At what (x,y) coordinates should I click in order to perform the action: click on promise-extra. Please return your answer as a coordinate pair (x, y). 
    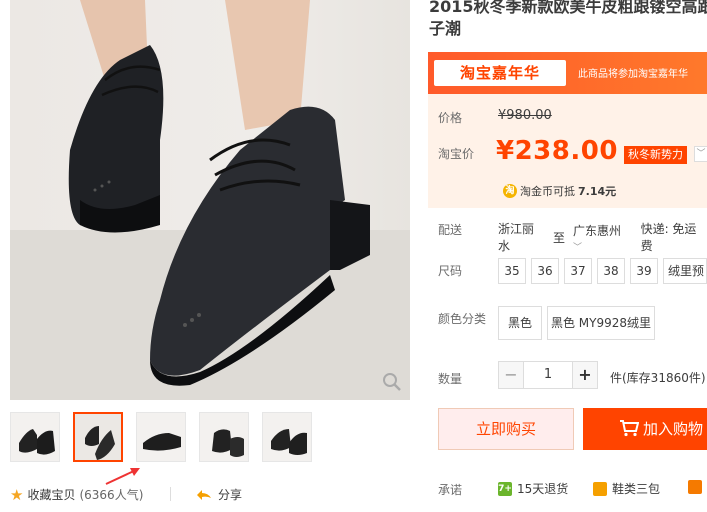
    Looking at the image, I should click on (695, 487).